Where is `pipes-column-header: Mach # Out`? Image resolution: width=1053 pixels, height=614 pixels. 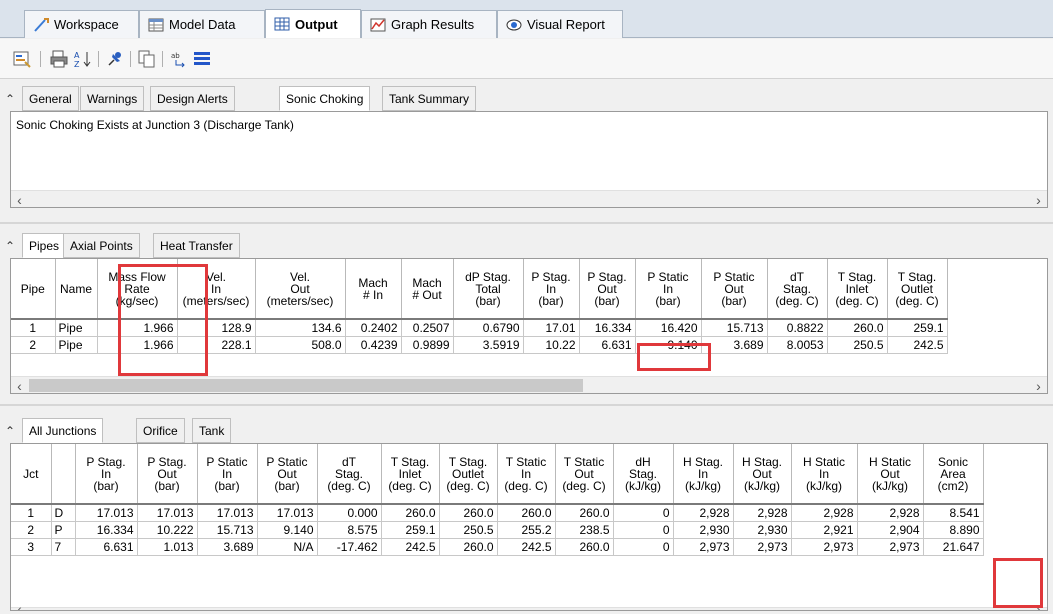
pipes-column-header: Mach # Out is located at coordinates (427, 289).